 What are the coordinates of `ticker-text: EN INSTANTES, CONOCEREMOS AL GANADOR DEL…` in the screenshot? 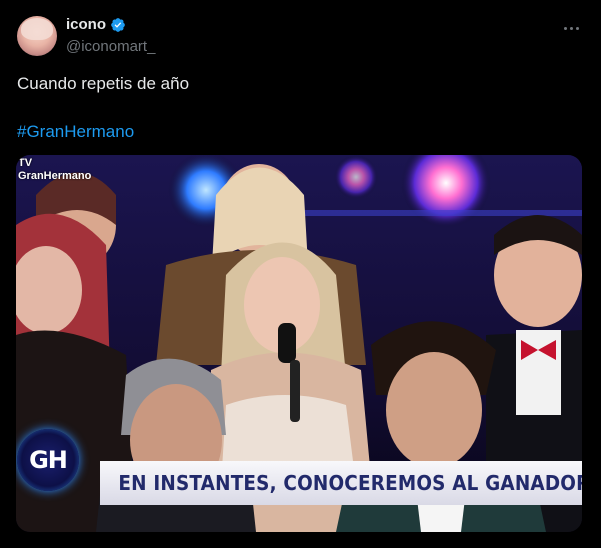 It's located at (350, 483).